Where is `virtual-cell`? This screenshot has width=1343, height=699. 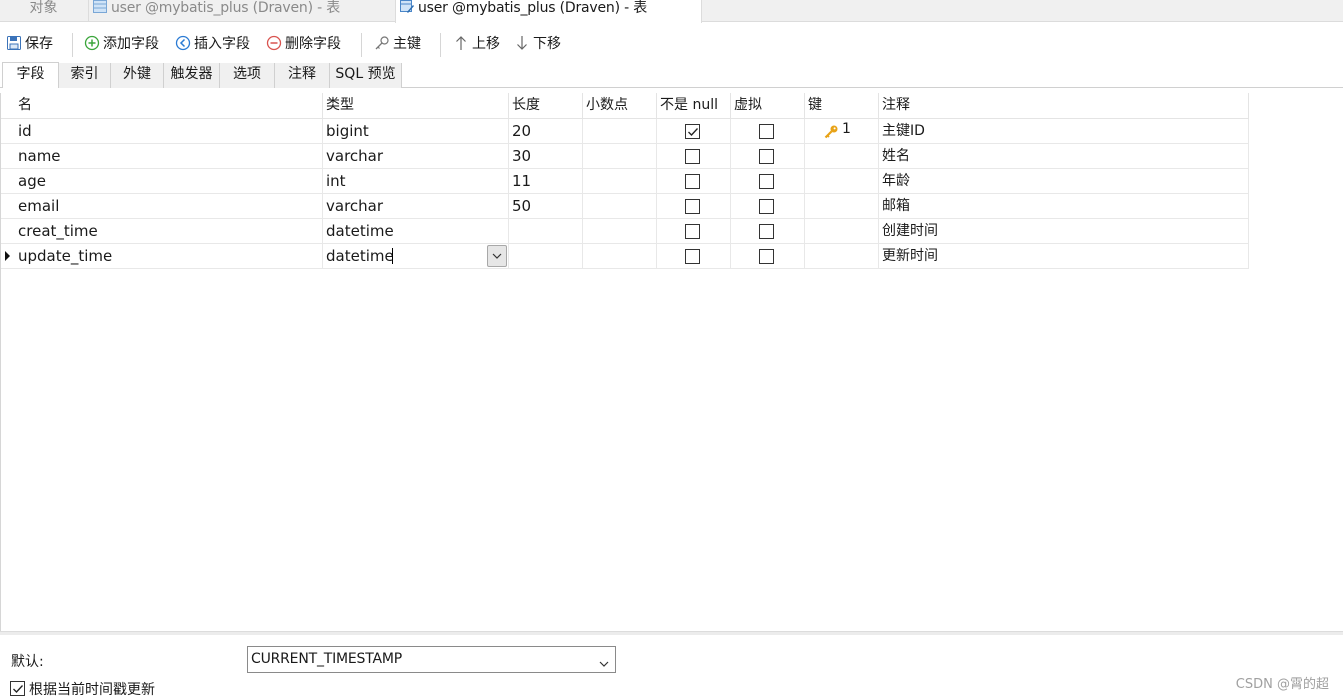 virtual-cell is located at coordinates (768, 181).